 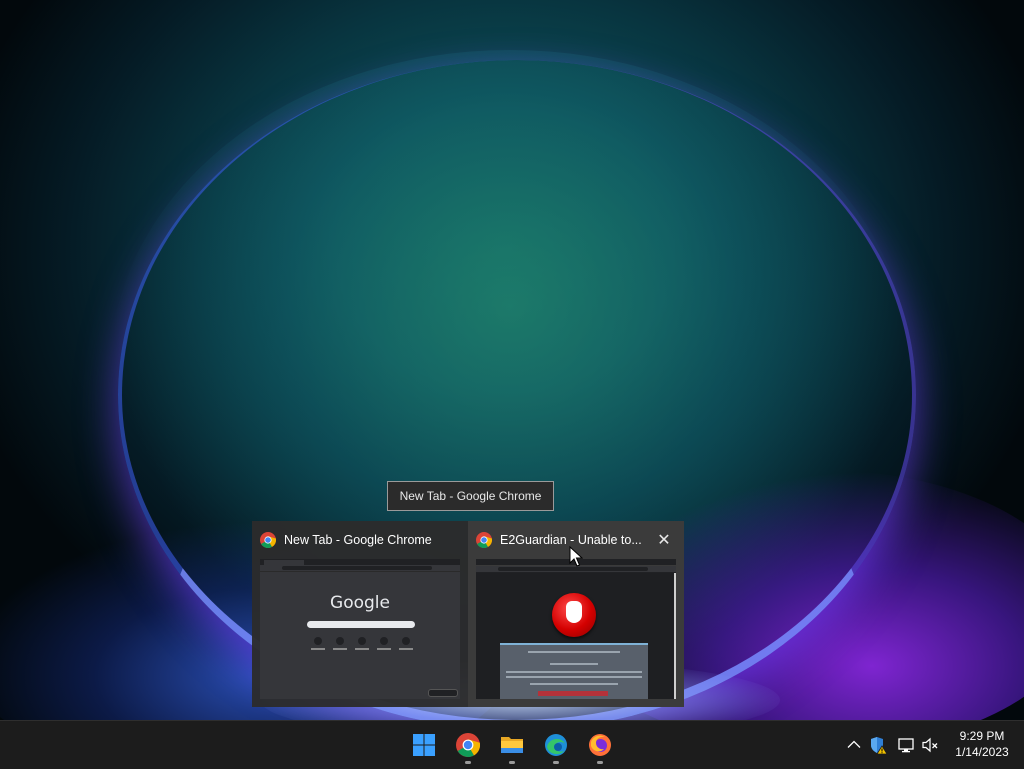 I want to click on network-icon, so click(x=906, y=745).